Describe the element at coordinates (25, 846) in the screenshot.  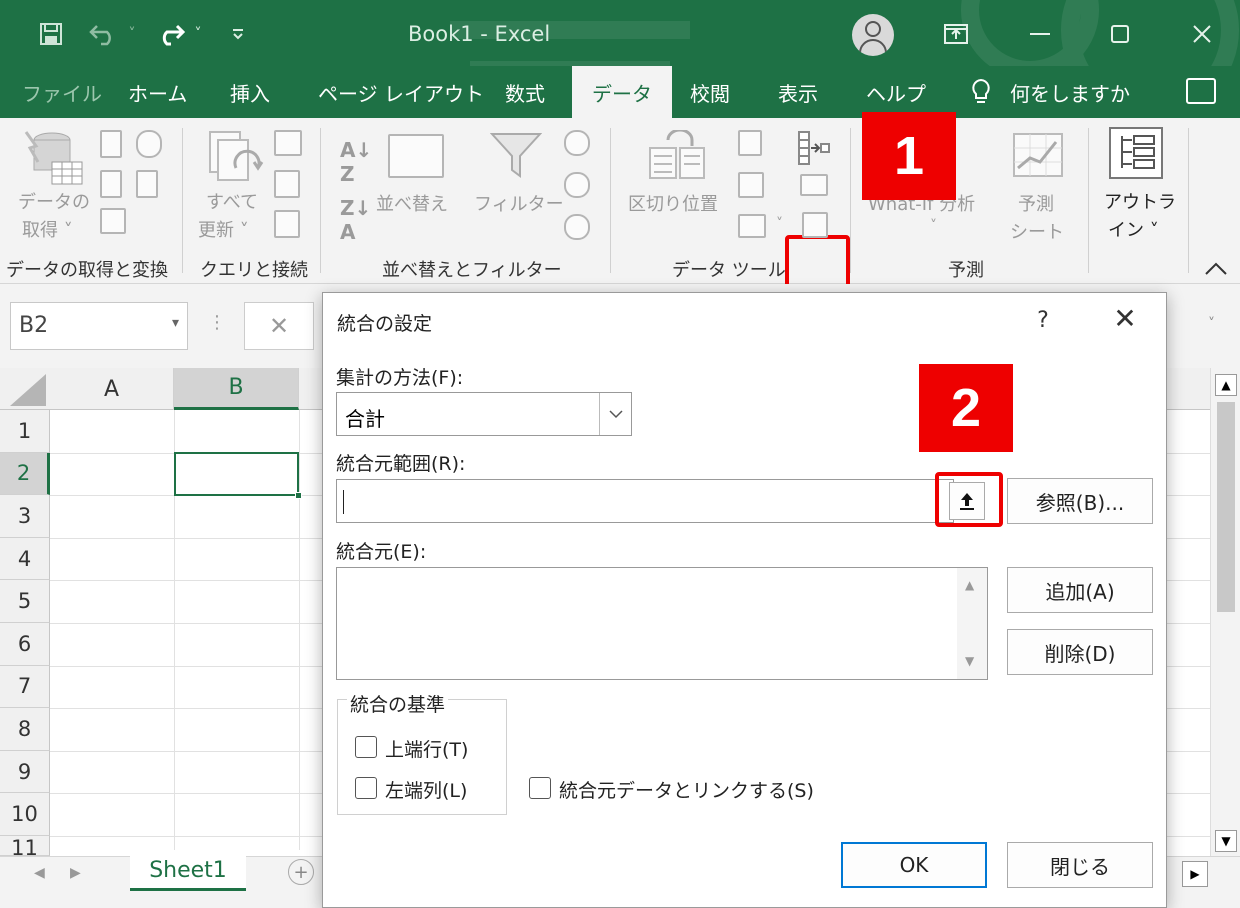
I see `row-header: 11` at that location.